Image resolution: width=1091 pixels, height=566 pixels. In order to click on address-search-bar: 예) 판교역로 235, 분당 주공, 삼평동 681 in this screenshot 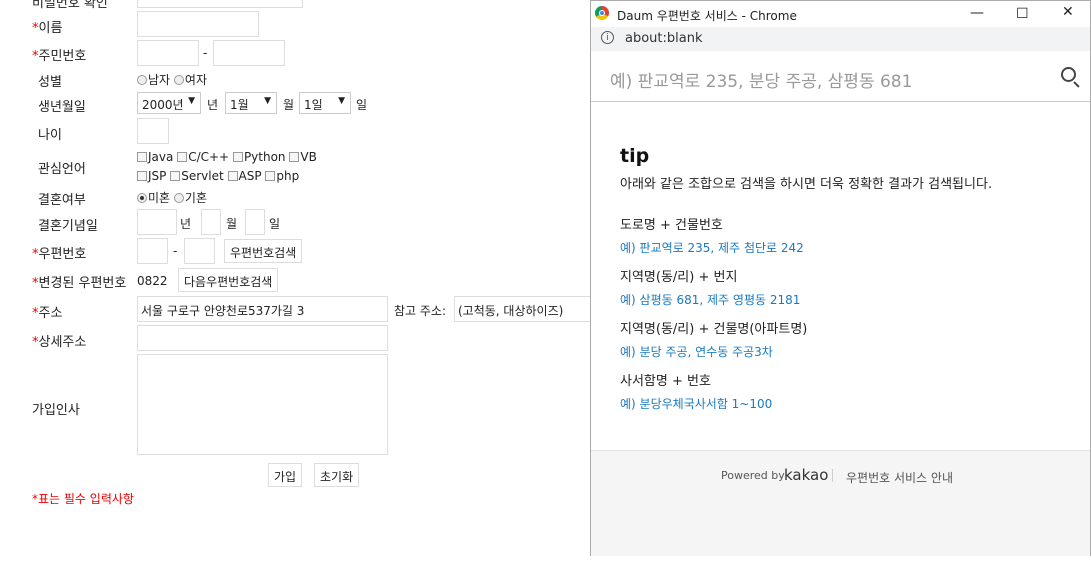, I will do `click(840, 76)`.